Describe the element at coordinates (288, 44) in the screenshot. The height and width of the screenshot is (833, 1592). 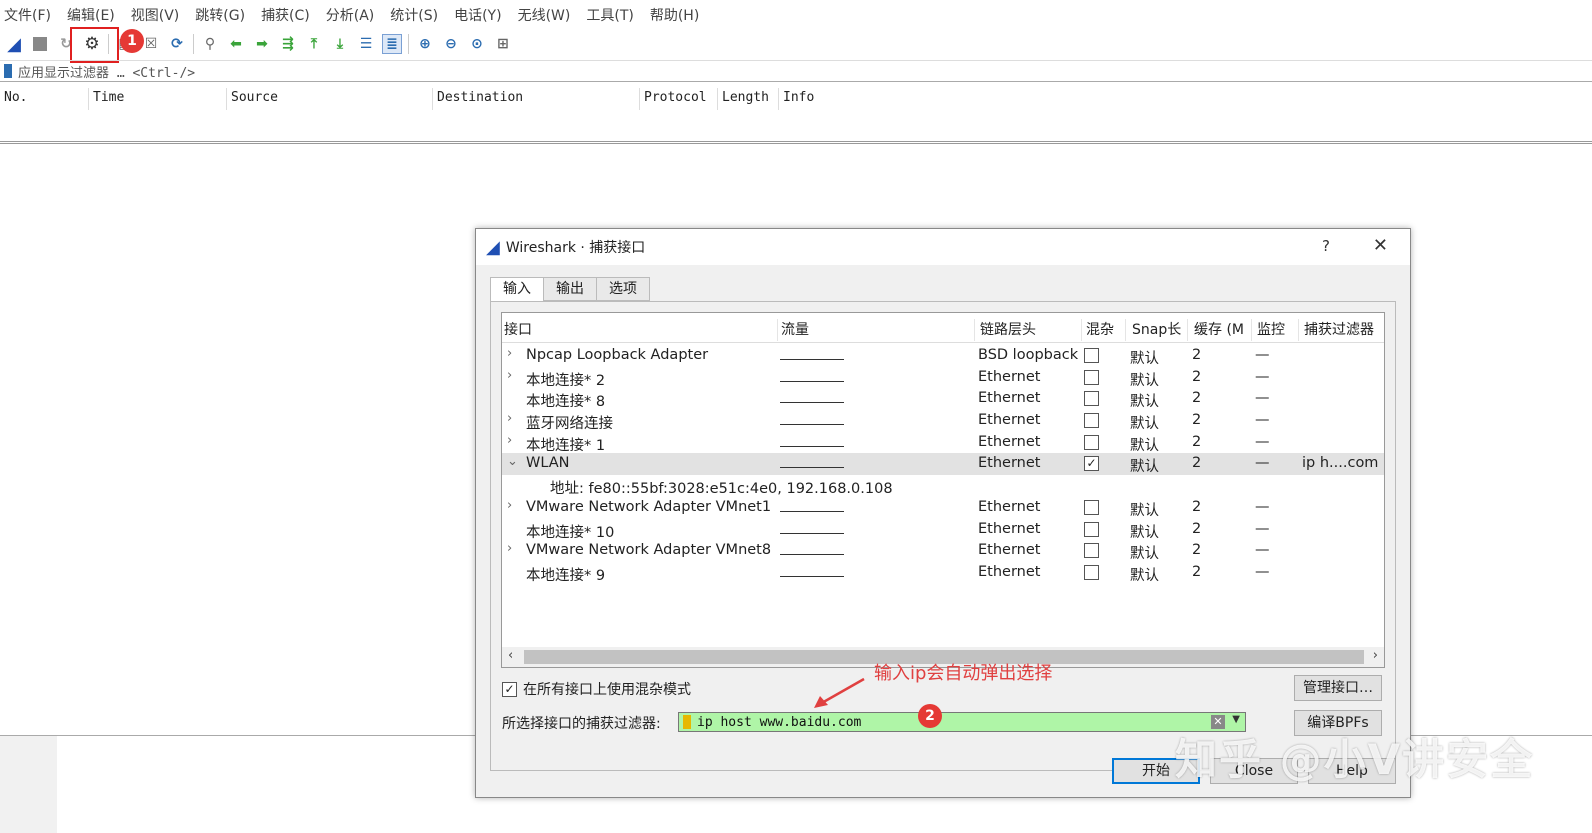
I see `goto-packet-icon: ⇶` at that location.